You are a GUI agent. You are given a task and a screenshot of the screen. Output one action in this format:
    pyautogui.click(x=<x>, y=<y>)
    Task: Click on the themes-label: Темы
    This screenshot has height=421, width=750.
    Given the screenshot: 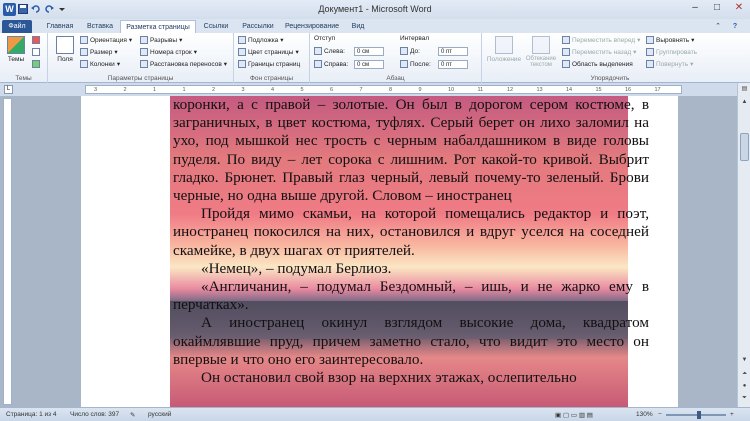 What is the action you would take?
    pyautogui.click(x=16, y=59)
    